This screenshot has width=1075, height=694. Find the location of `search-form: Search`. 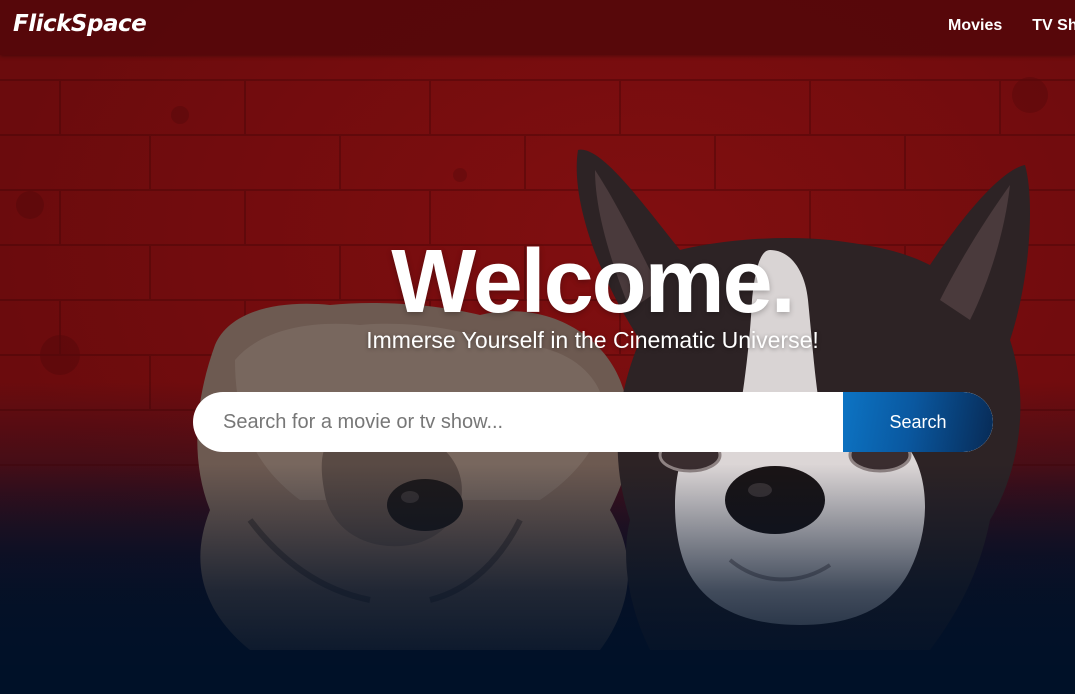

search-form: Search is located at coordinates (593, 422).